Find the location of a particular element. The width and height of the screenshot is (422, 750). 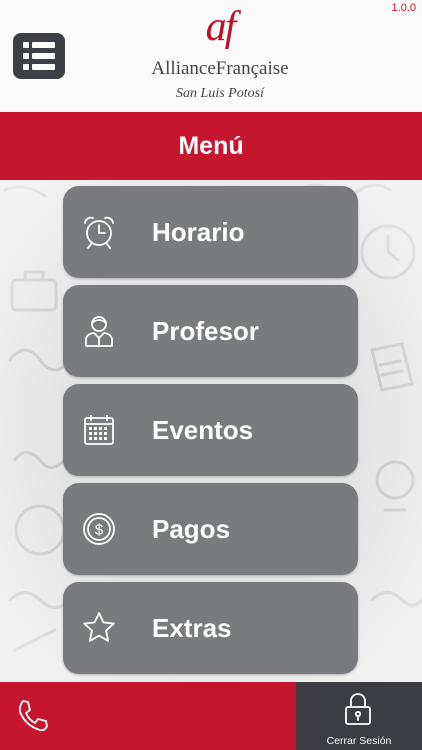

menu-item-label: Profesor is located at coordinates (205, 331).